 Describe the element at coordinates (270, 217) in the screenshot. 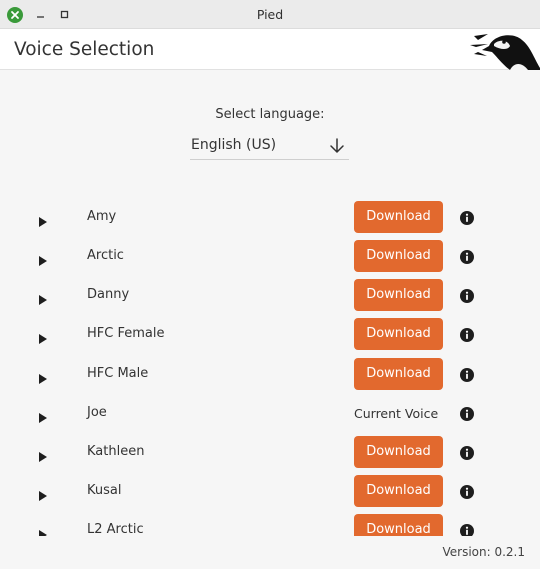

I see `voice-row: Amy Download` at that location.